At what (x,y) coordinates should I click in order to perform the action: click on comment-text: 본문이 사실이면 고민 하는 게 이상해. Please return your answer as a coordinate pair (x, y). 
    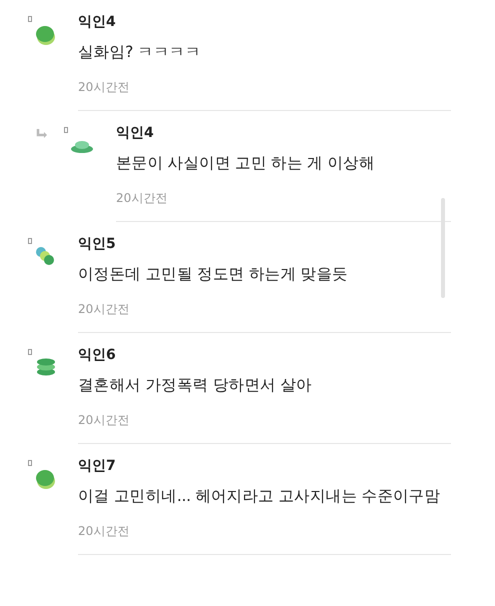
    Looking at the image, I should click on (246, 163).